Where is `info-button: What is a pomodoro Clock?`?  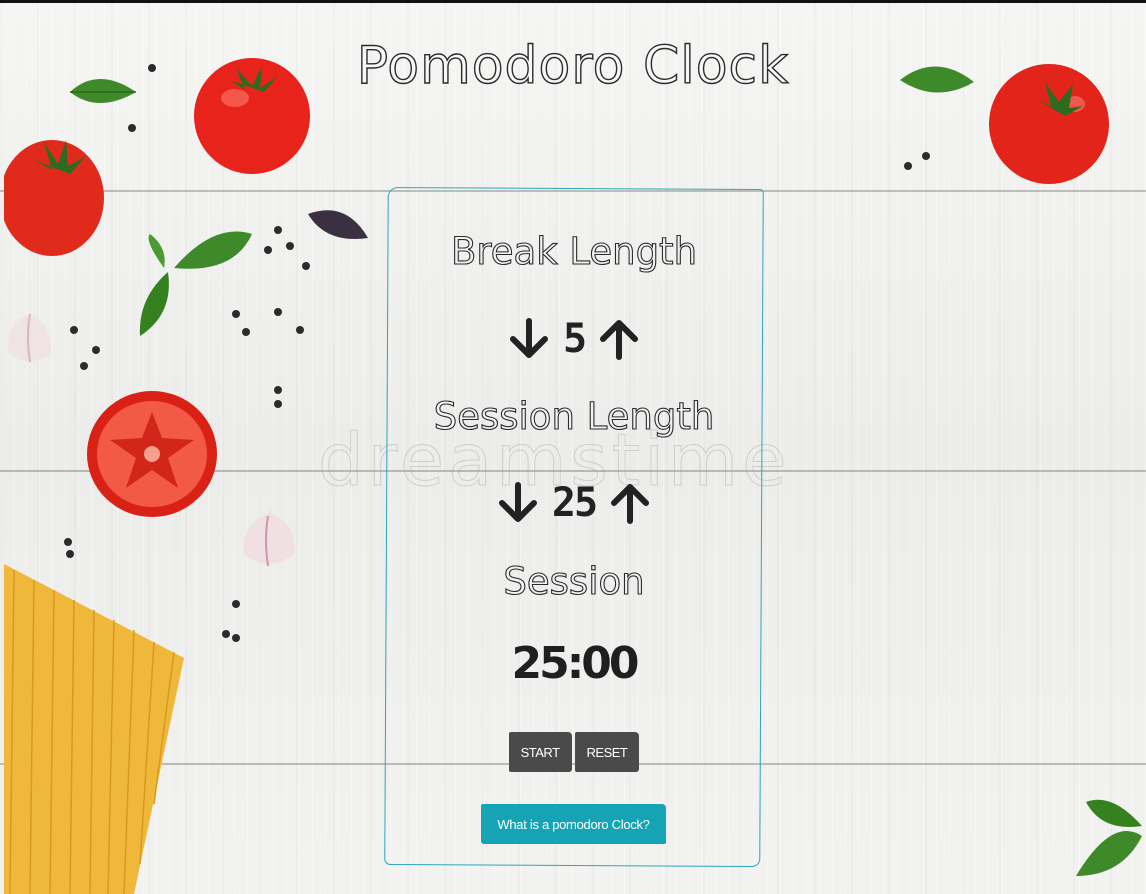 info-button: What is a pomodoro Clock? is located at coordinates (573, 824).